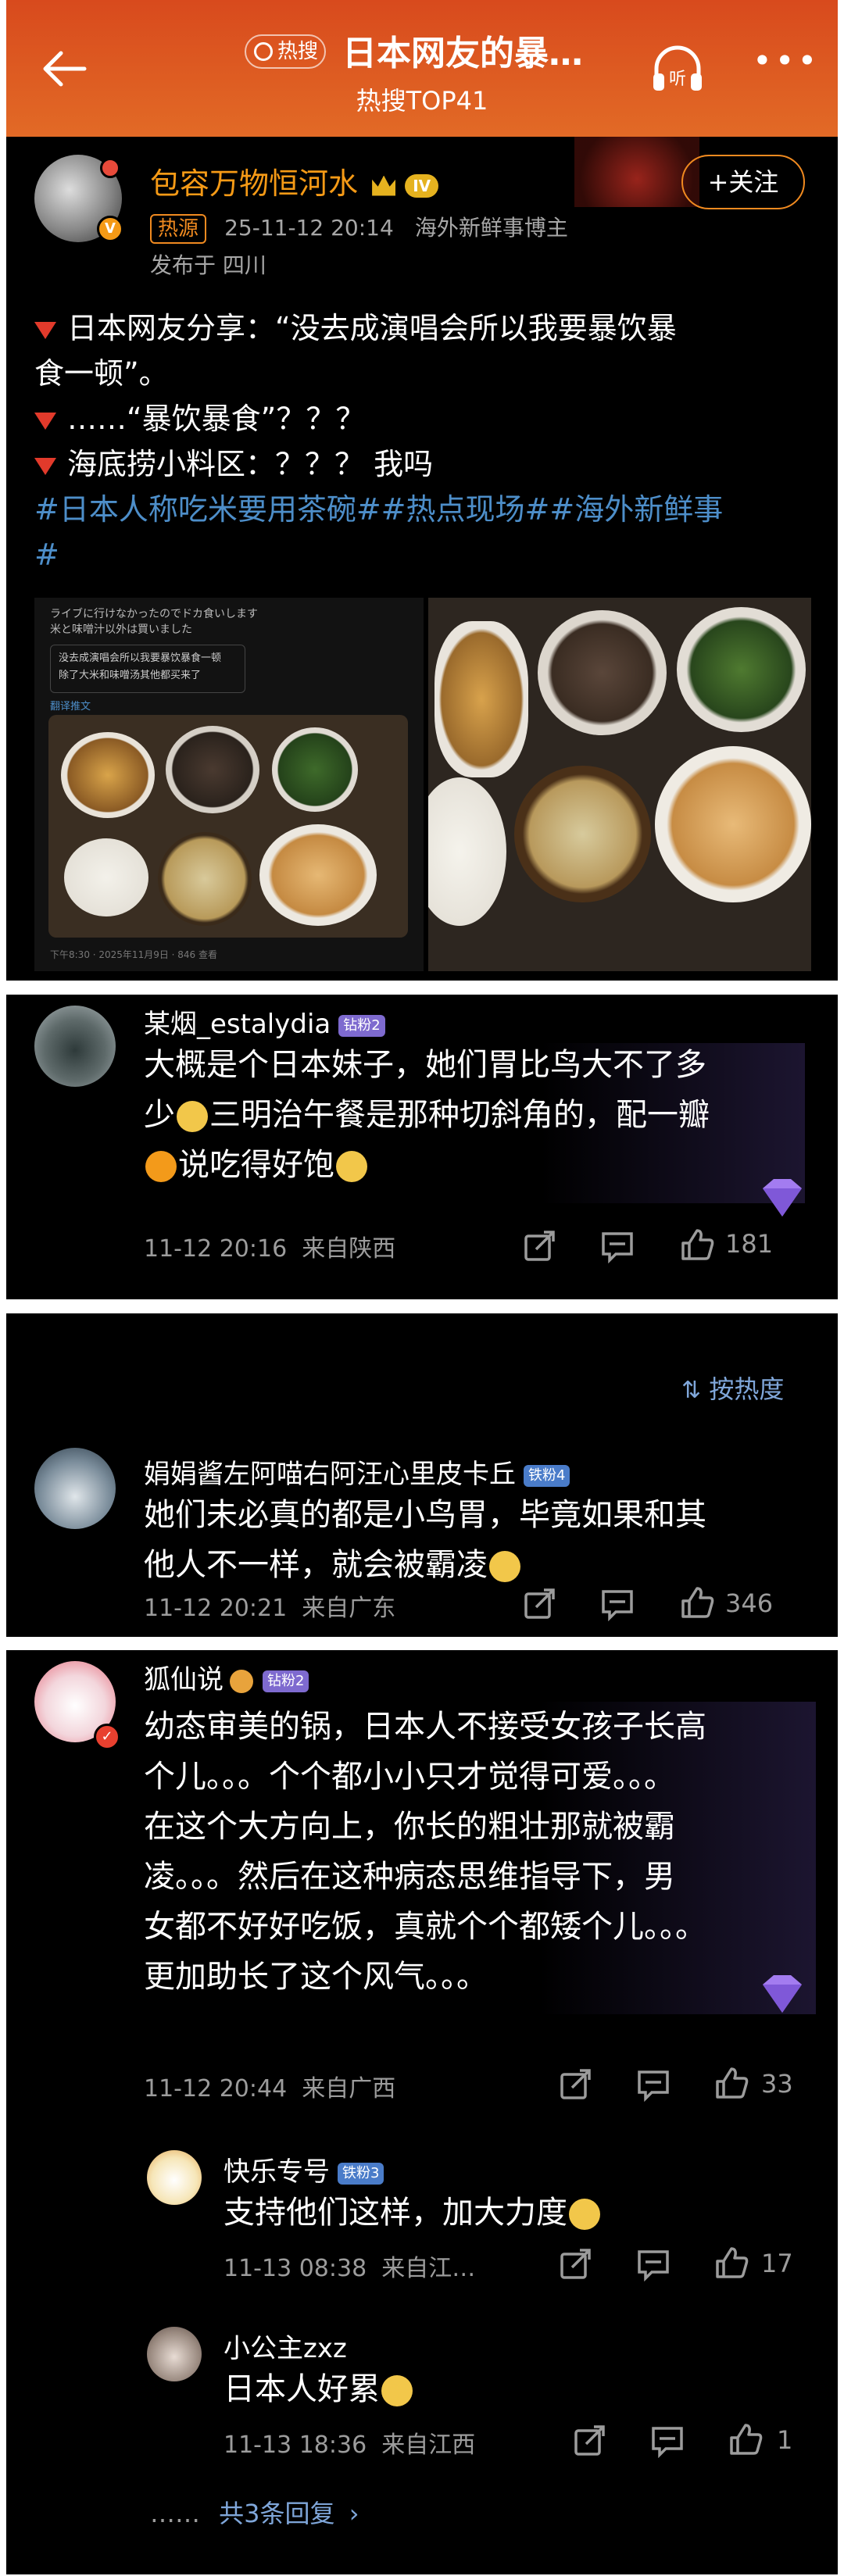 The image size is (844, 2576). Describe the element at coordinates (547, 1476) in the screenshot. I see `fan-badge: 铁粉4` at that location.